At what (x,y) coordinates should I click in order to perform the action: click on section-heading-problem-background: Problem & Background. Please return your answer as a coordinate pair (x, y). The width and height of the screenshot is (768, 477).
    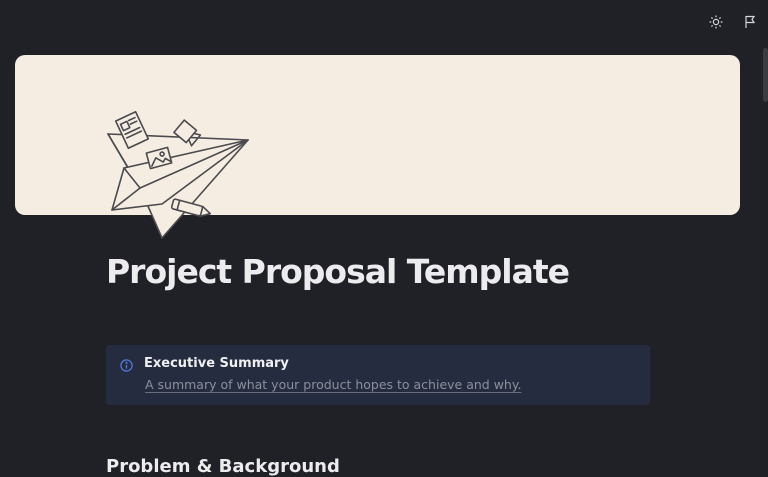
    Looking at the image, I should click on (223, 466).